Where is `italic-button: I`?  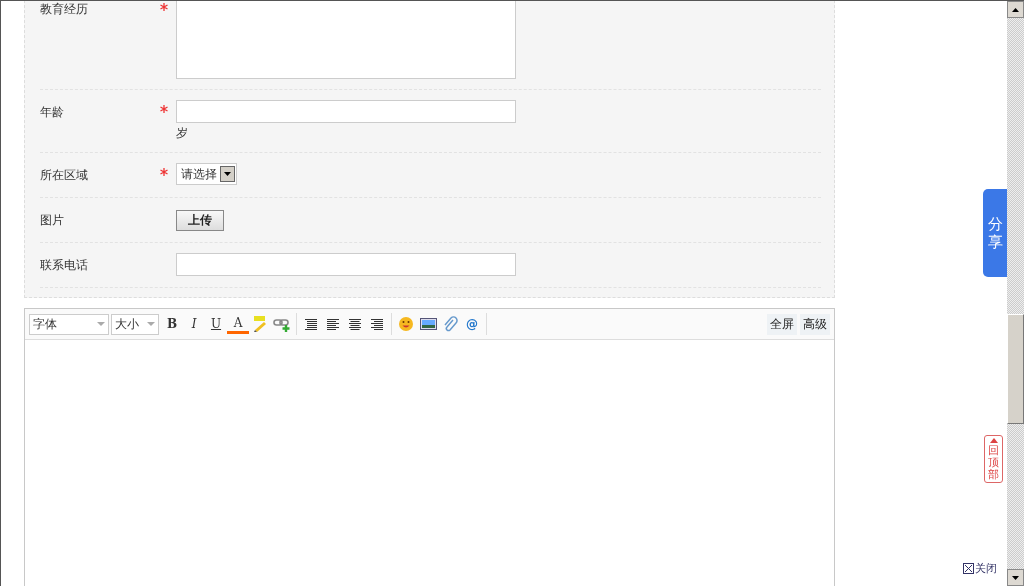
italic-button: I is located at coordinates (194, 324).